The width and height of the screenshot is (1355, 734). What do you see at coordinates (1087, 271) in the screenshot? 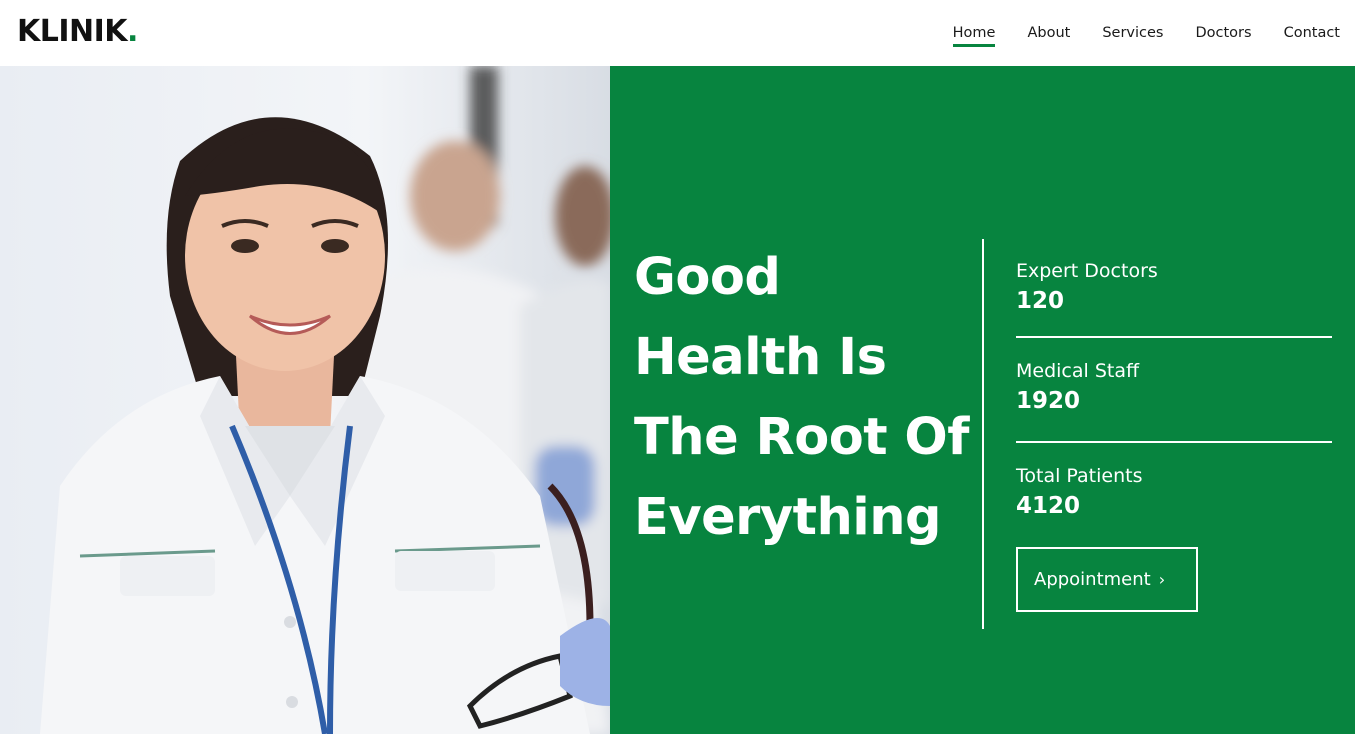
I see `stat-label: Expert Doctors` at bounding box center [1087, 271].